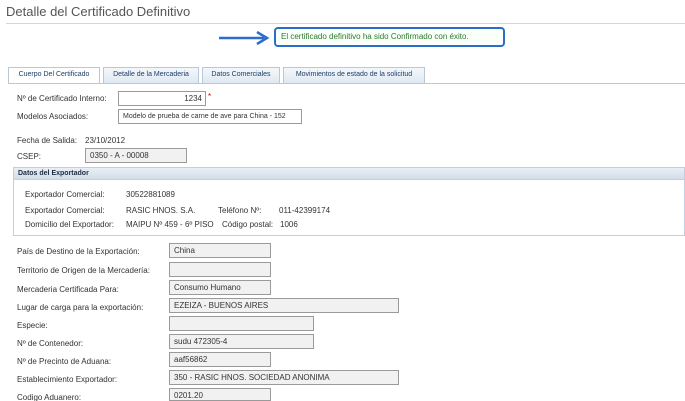 The width and height of the screenshot is (685, 401). What do you see at coordinates (69, 224) in the screenshot?
I see `domicilio-label: Domicilio del Exportador:` at bounding box center [69, 224].